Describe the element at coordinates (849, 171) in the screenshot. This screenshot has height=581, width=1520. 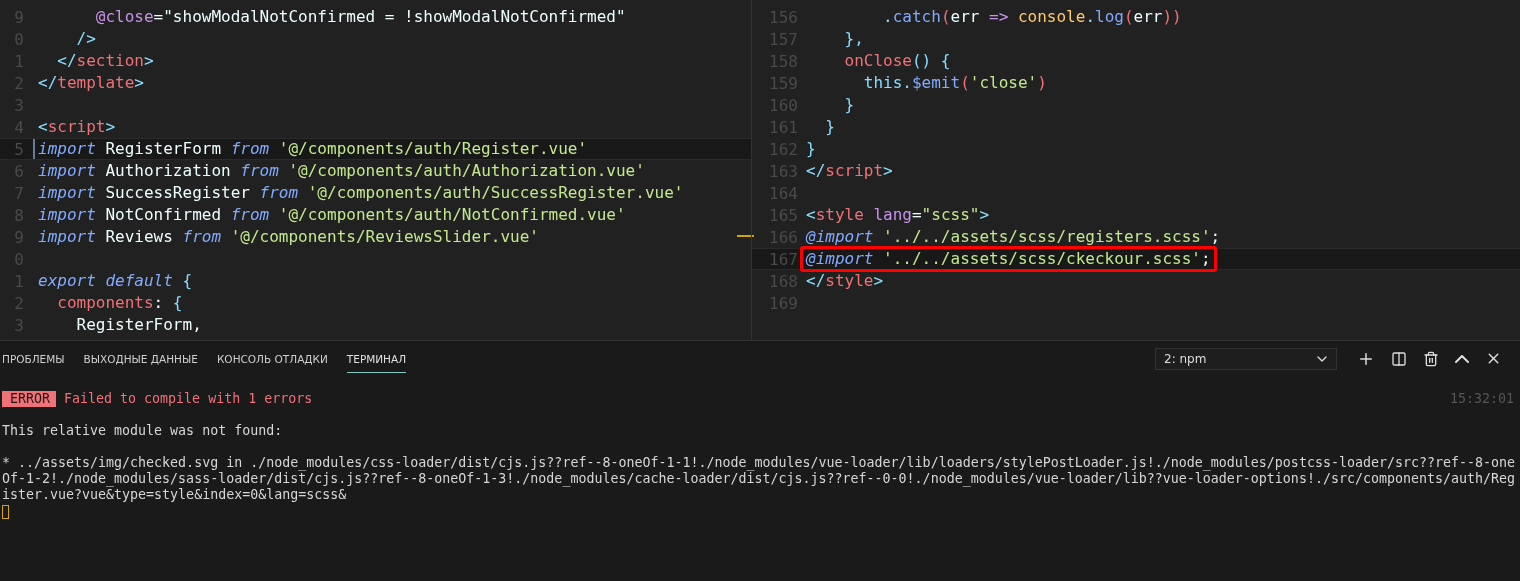
I see `code-line: </script>` at that location.